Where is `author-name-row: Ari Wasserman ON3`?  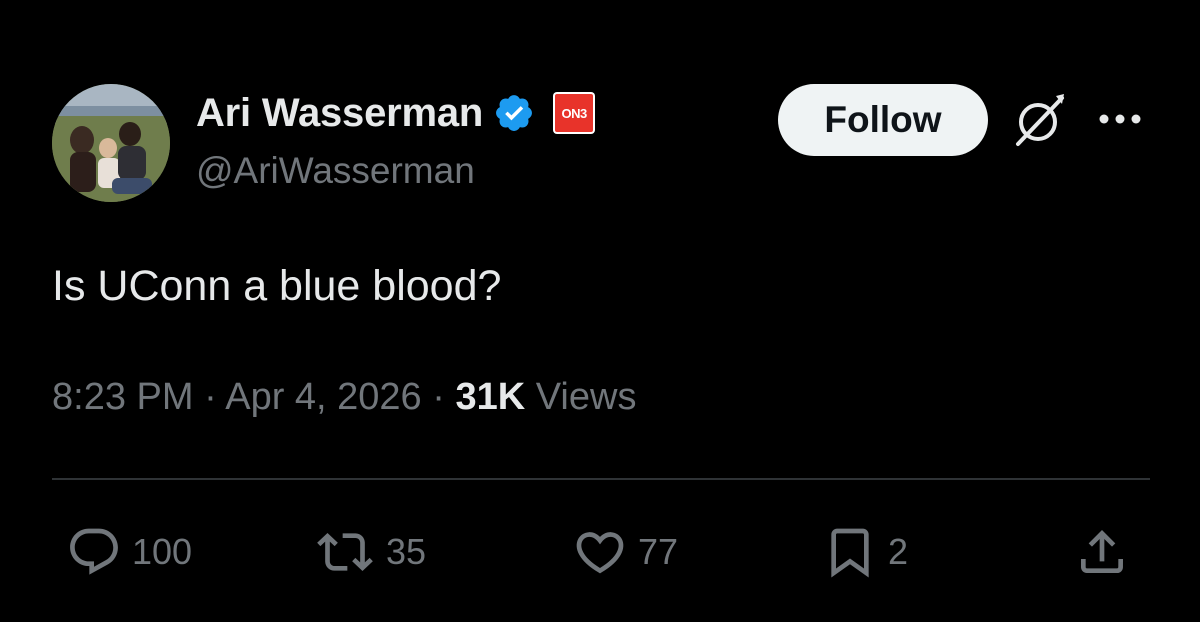 author-name-row: Ari Wasserman ON3 is located at coordinates (396, 113).